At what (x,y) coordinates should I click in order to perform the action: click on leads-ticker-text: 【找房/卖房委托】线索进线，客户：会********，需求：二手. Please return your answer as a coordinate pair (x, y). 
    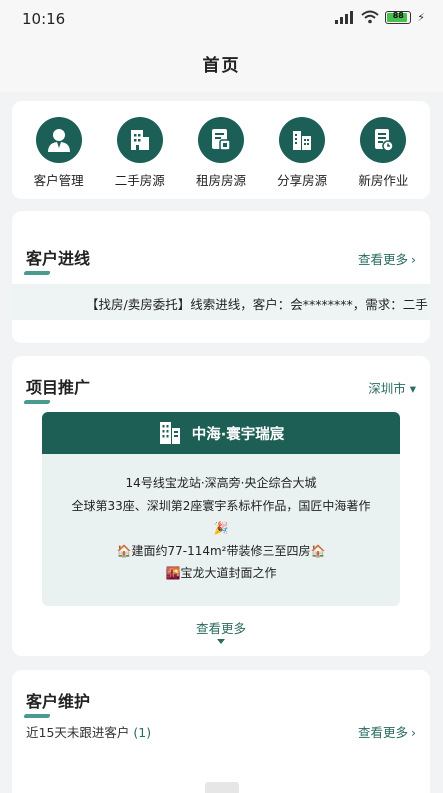
    Looking at the image, I should click on (257, 304).